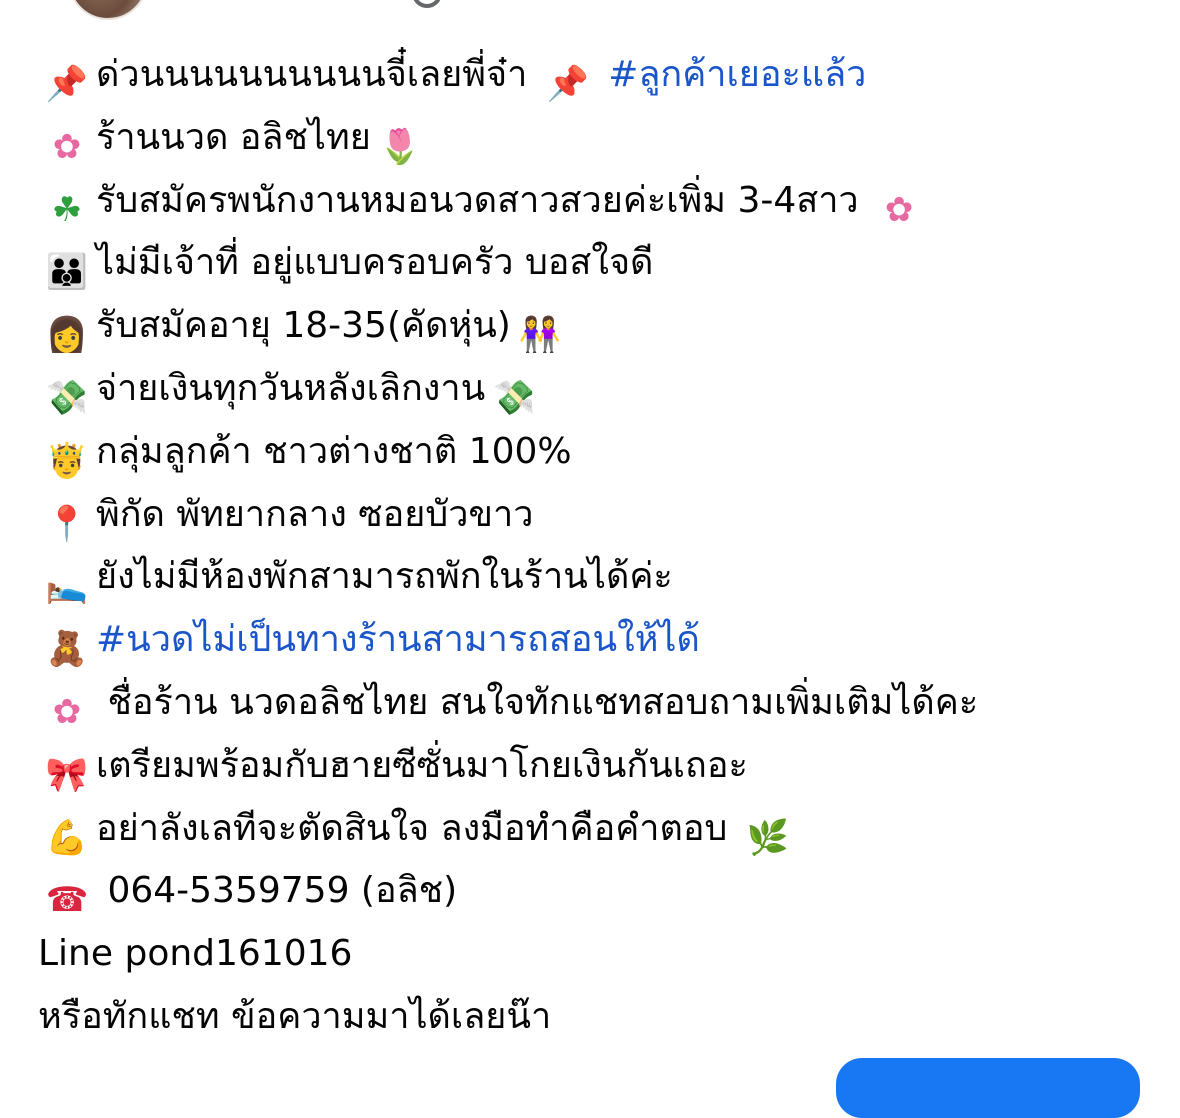  What do you see at coordinates (603, 954) in the screenshot?
I see `post-line: Line pond161016` at bounding box center [603, 954].